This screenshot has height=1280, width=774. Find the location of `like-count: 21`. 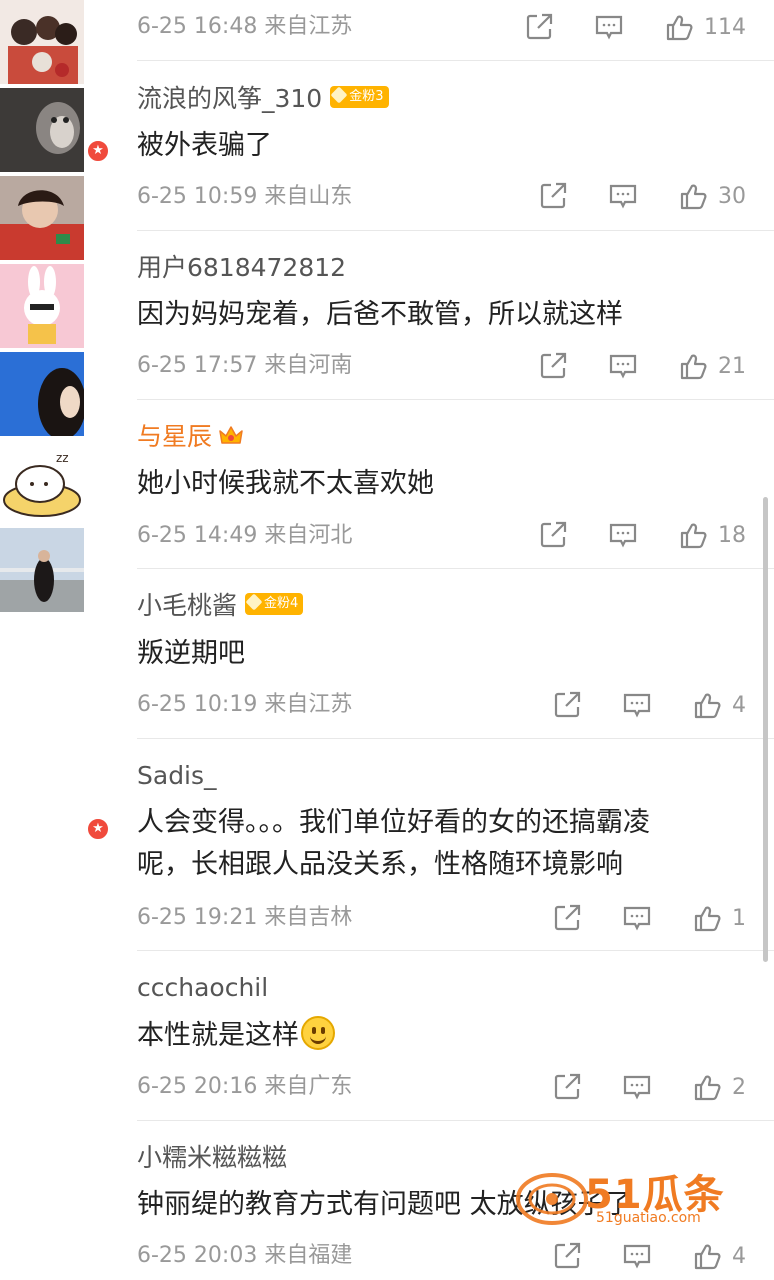

like-count: 21 is located at coordinates (732, 366).